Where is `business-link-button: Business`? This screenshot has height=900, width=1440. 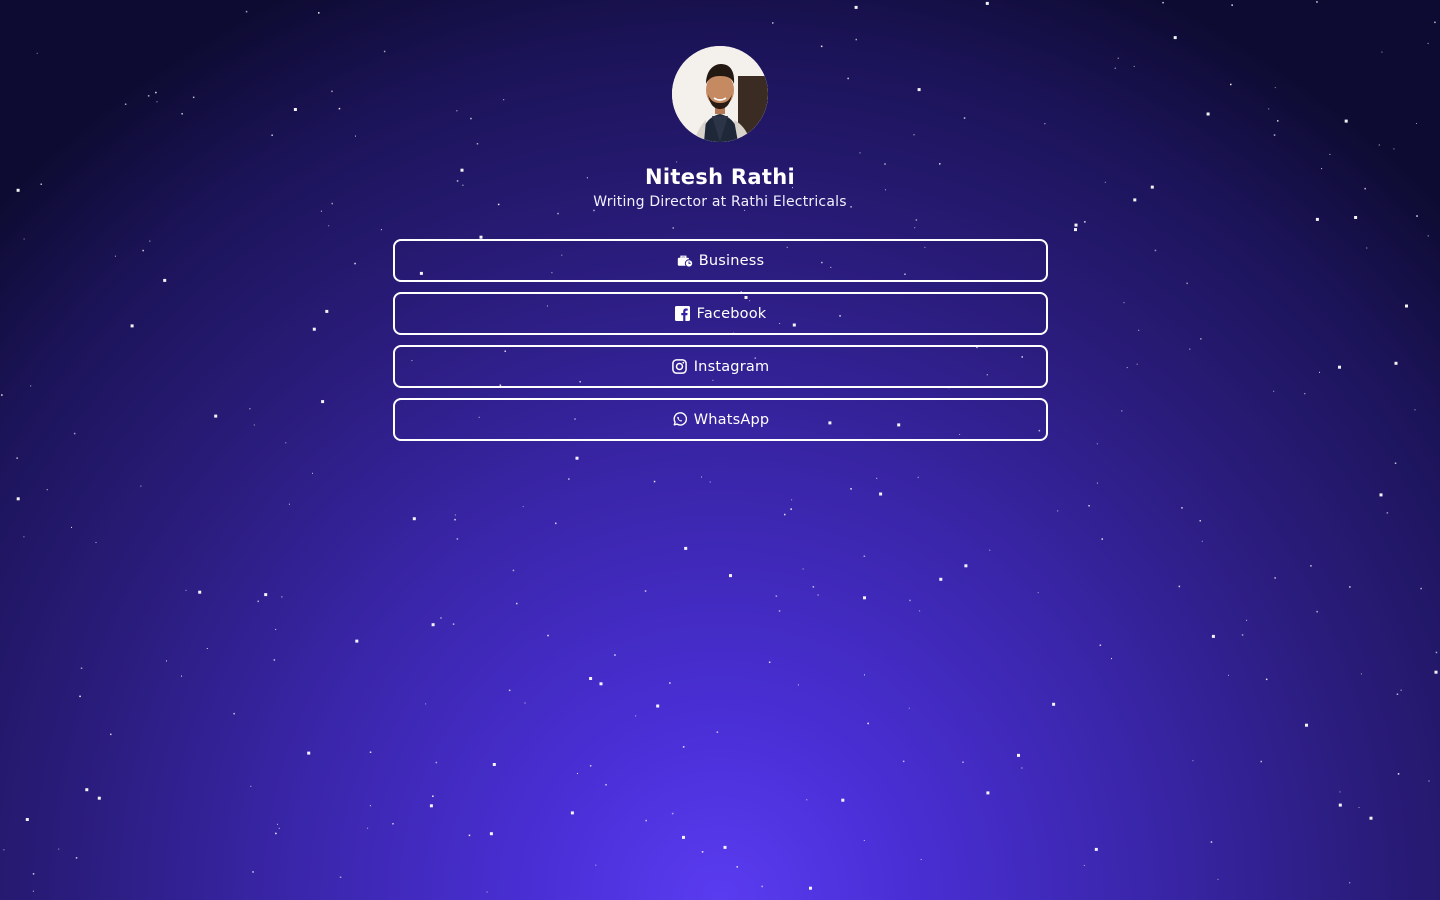
business-link-button: Business is located at coordinates (720, 260).